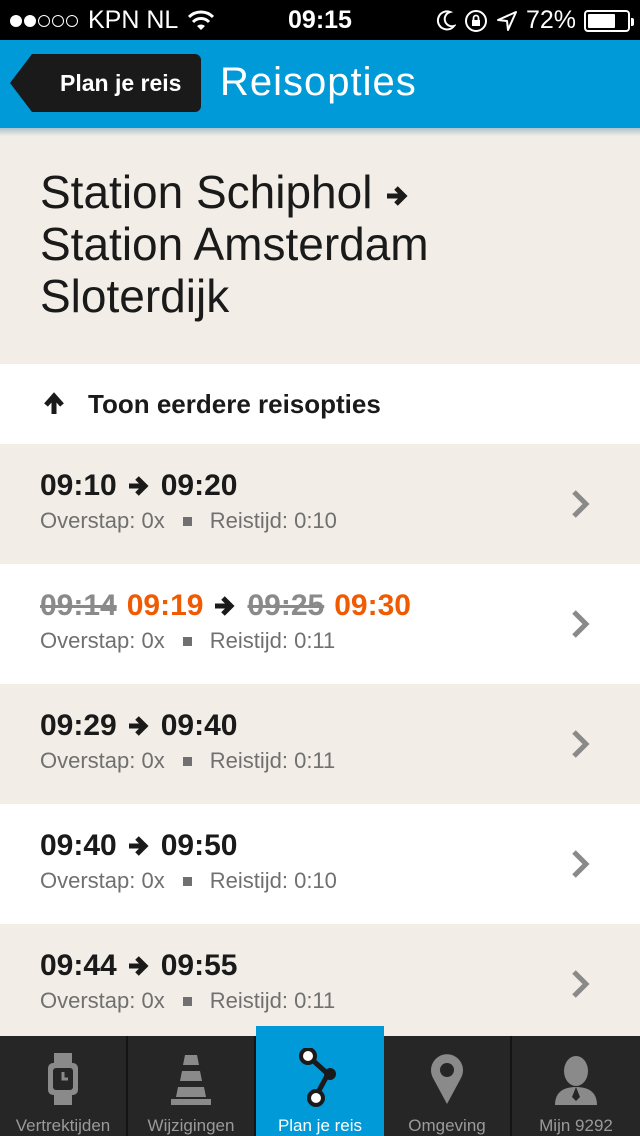  I want to click on user-icon, so click(576, 1080).